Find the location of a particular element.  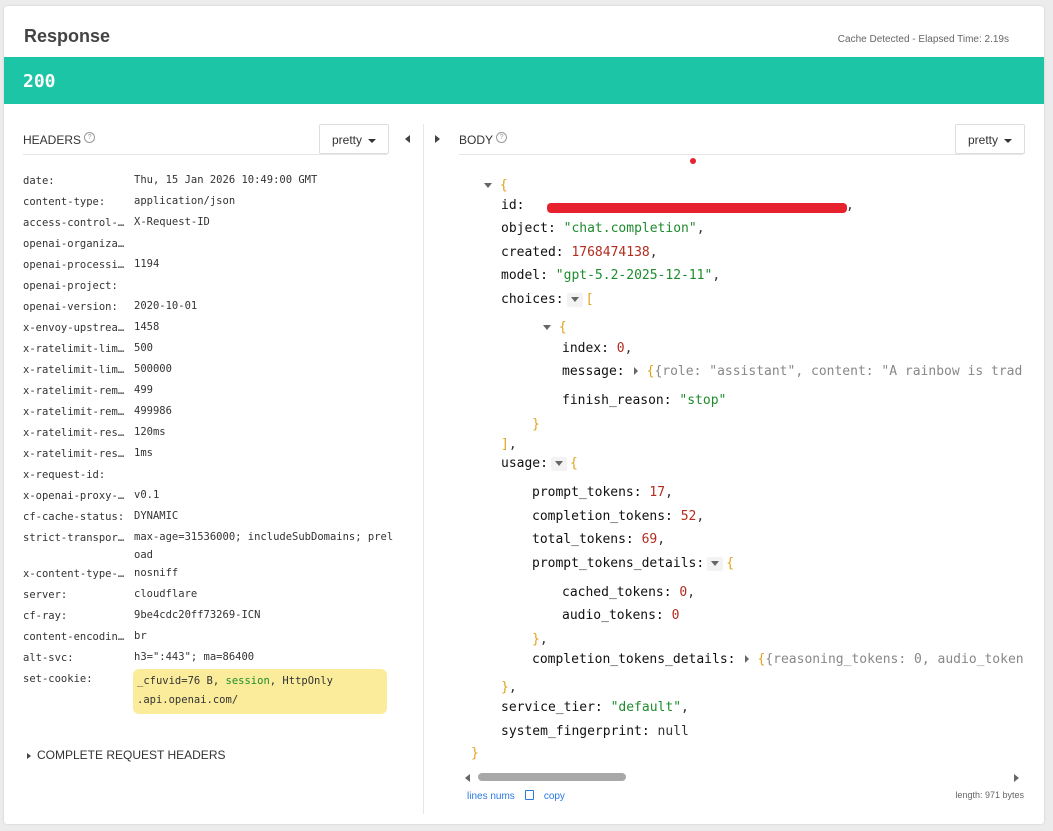

header-value: DYNAMIC is located at coordinates (266, 517).